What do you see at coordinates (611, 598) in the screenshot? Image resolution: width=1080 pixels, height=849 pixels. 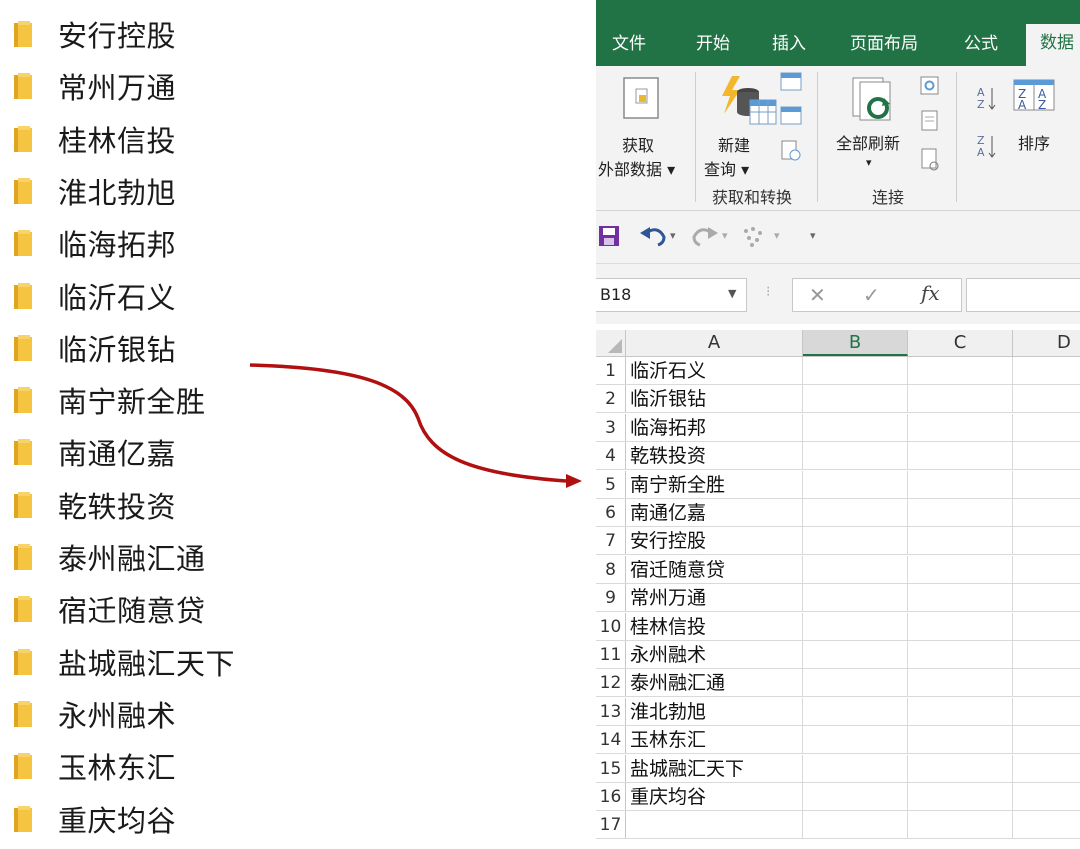 I see `row-header: 9` at bounding box center [611, 598].